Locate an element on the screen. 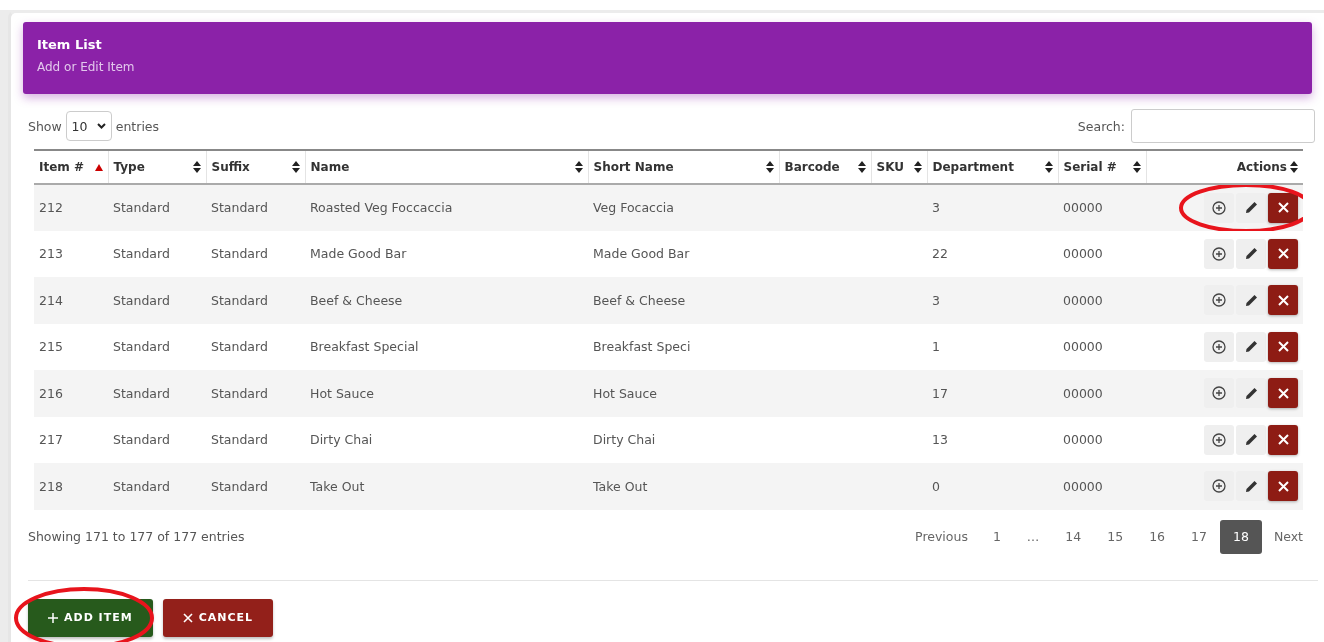 The height and width of the screenshot is (642, 1324). table-cell: Veg Focaccia is located at coordinates (683, 207).